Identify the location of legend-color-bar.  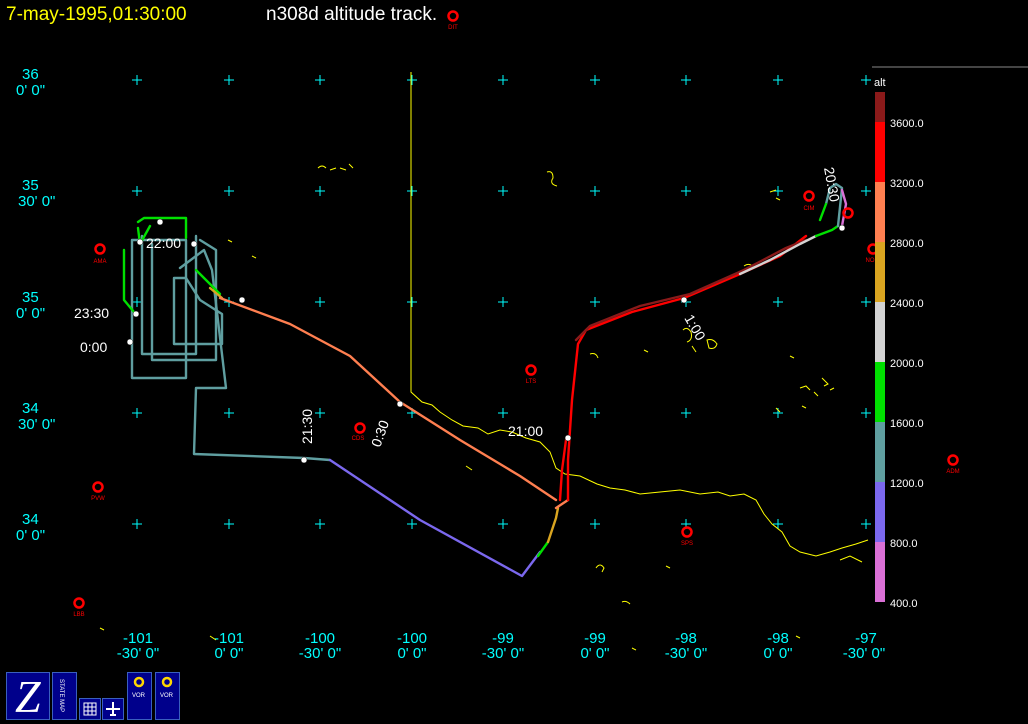
(880, 347).